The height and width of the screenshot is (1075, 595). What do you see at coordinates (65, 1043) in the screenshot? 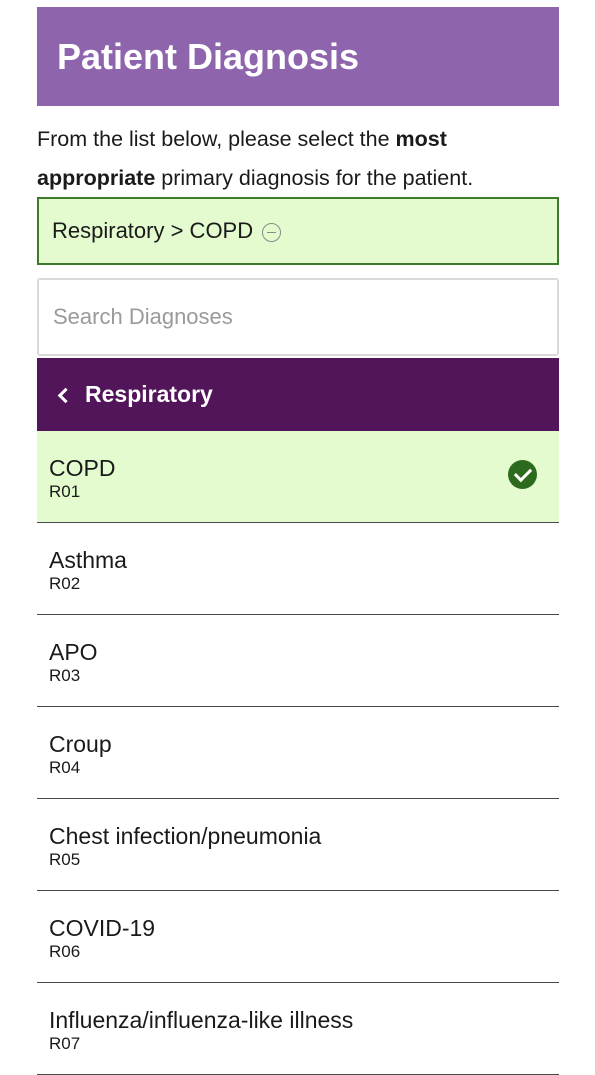
I see `diagnosis-code: R07` at bounding box center [65, 1043].